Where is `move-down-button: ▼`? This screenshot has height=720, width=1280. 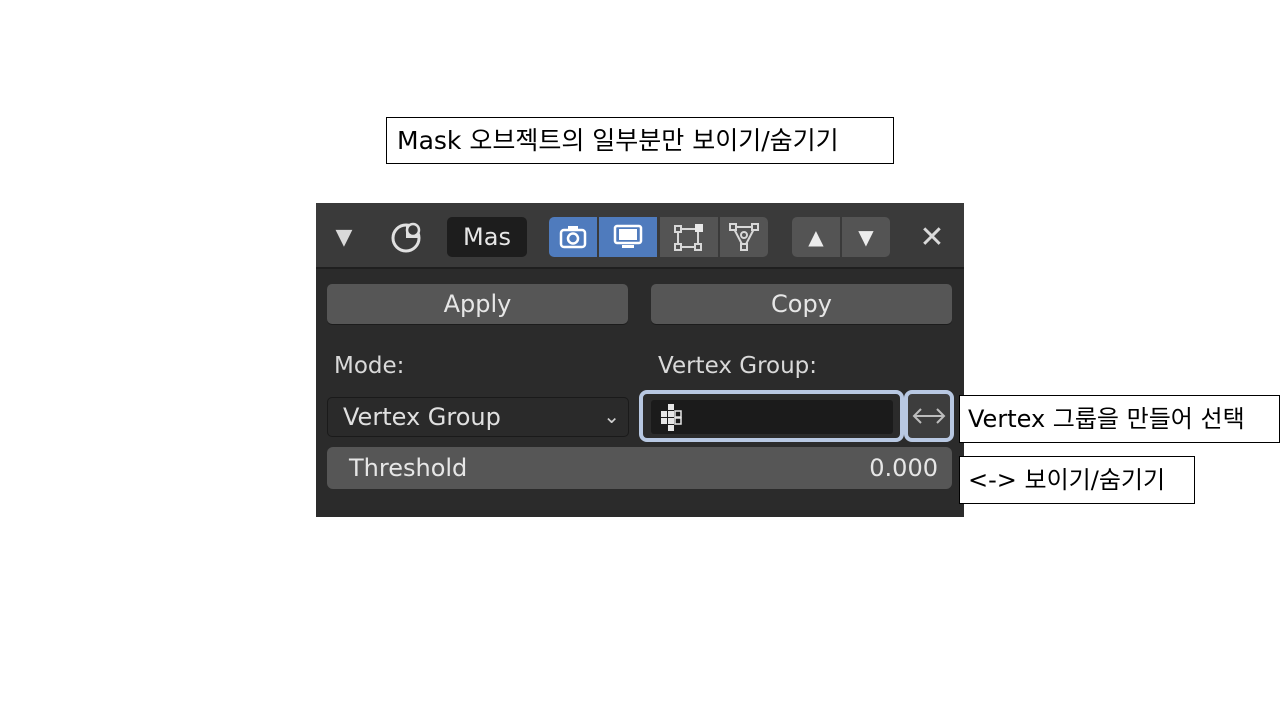 move-down-button: ▼ is located at coordinates (866, 237).